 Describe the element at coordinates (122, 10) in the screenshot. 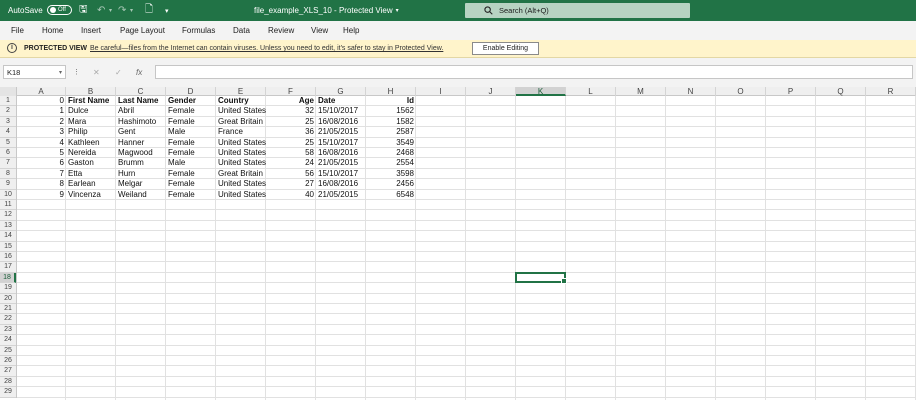

I see `redo-icon: ↷` at that location.